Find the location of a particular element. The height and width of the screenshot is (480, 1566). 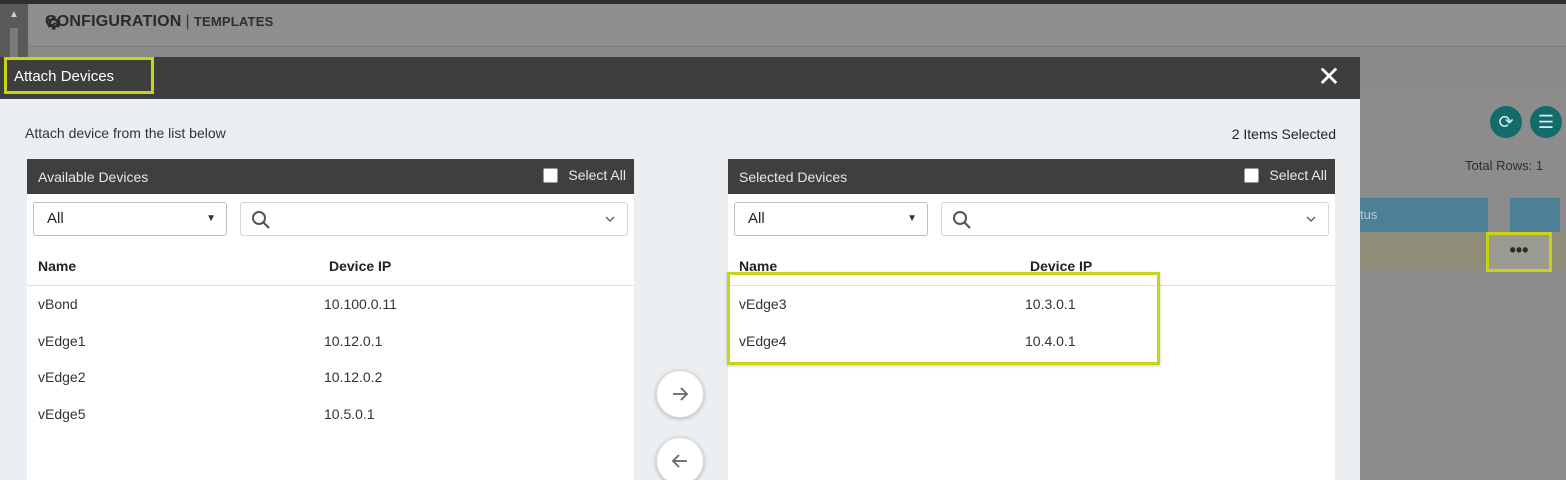

list-item: vEdge4 10.4.0.1 is located at coordinates (1031, 341).